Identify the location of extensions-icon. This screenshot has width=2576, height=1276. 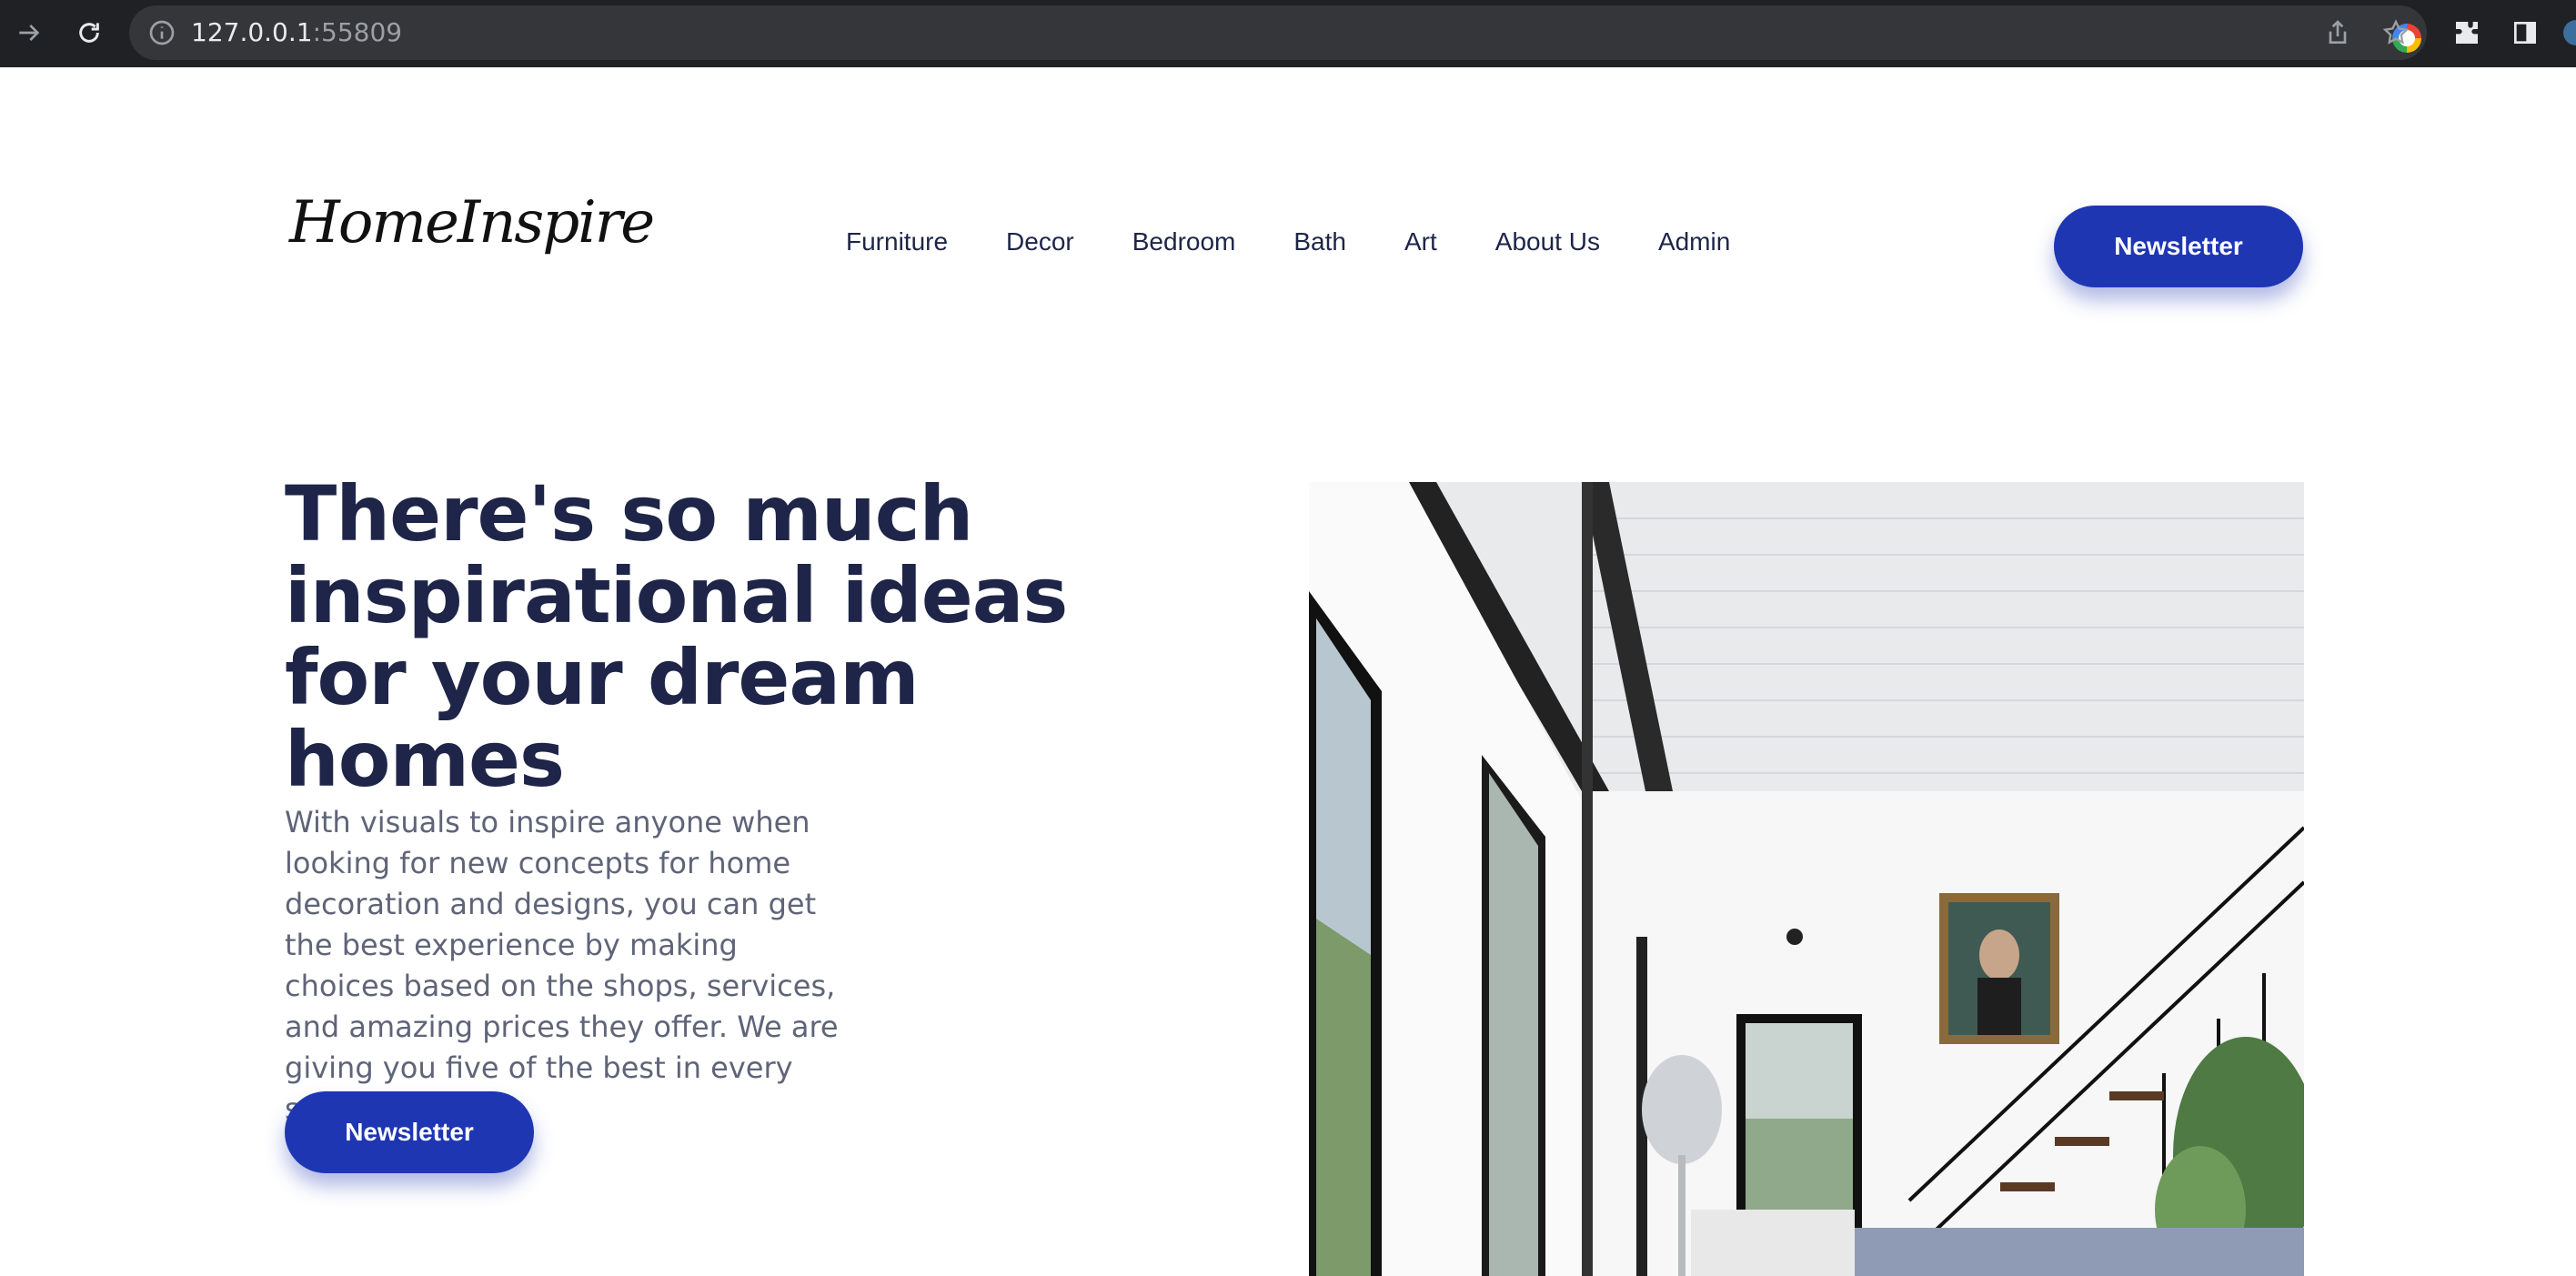
(2467, 33).